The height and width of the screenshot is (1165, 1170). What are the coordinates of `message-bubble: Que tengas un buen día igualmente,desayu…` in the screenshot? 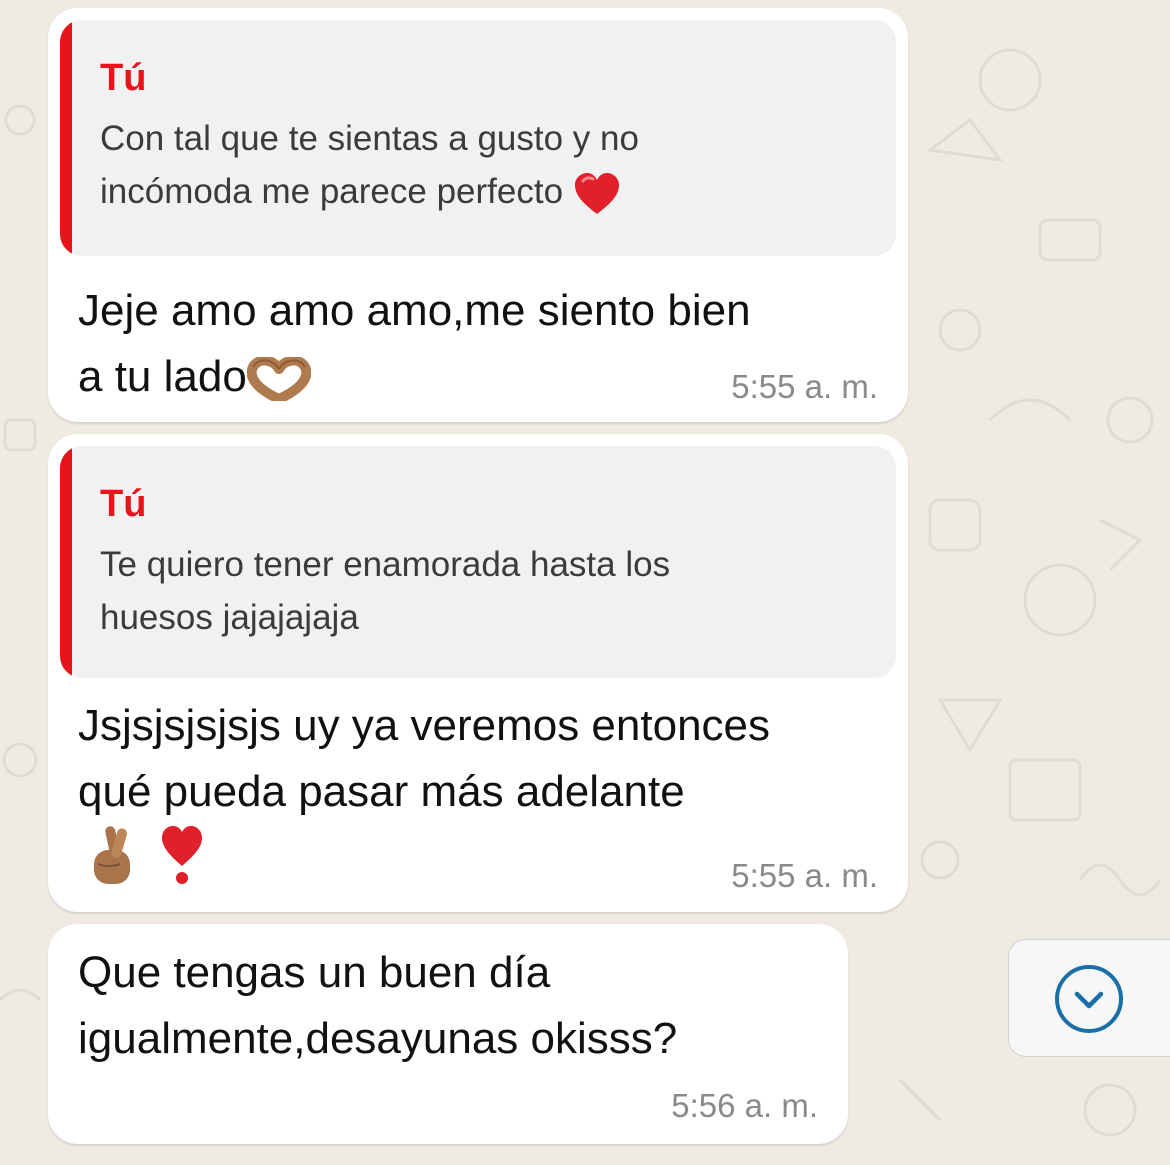 It's located at (448, 1034).